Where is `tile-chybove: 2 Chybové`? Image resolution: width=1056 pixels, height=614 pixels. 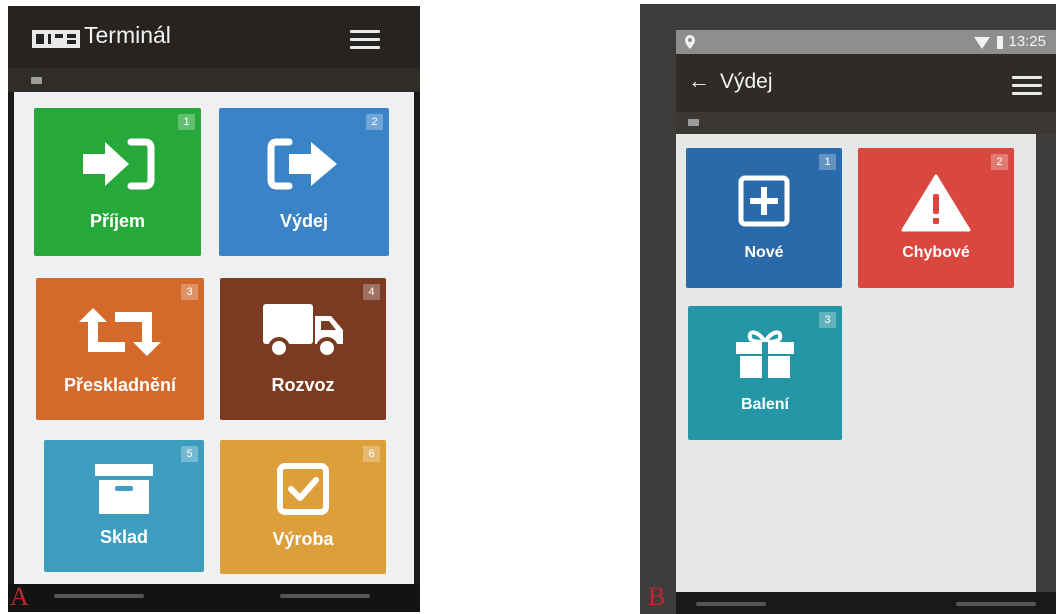 tile-chybove: 2 Chybové is located at coordinates (936, 218).